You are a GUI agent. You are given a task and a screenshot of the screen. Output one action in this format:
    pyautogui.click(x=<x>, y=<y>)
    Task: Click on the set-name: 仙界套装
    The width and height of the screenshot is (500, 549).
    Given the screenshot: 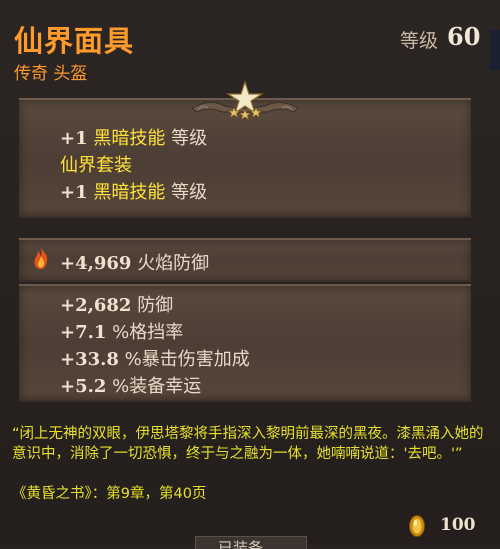 What is the action you would take?
    pyautogui.click(x=96, y=165)
    